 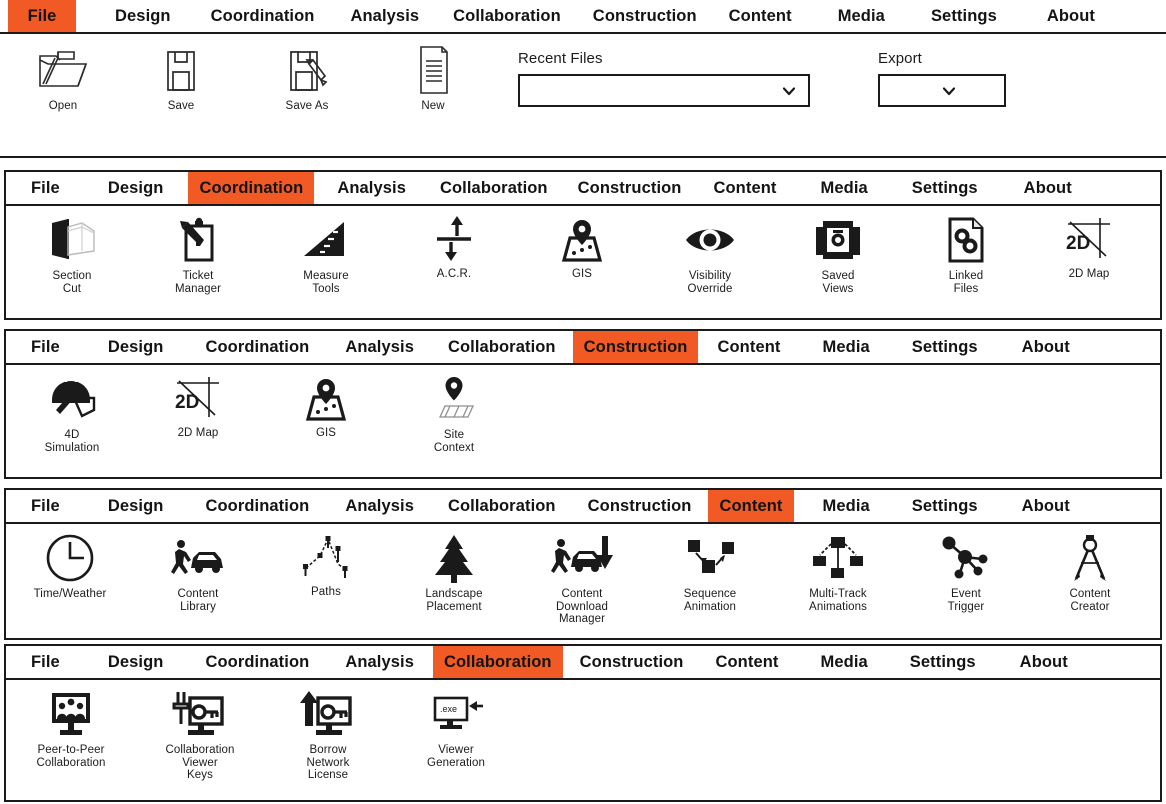 What do you see at coordinates (72, 254) in the screenshot?
I see `tool-section-cut: Section Cut` at bounding box center [72, 254].